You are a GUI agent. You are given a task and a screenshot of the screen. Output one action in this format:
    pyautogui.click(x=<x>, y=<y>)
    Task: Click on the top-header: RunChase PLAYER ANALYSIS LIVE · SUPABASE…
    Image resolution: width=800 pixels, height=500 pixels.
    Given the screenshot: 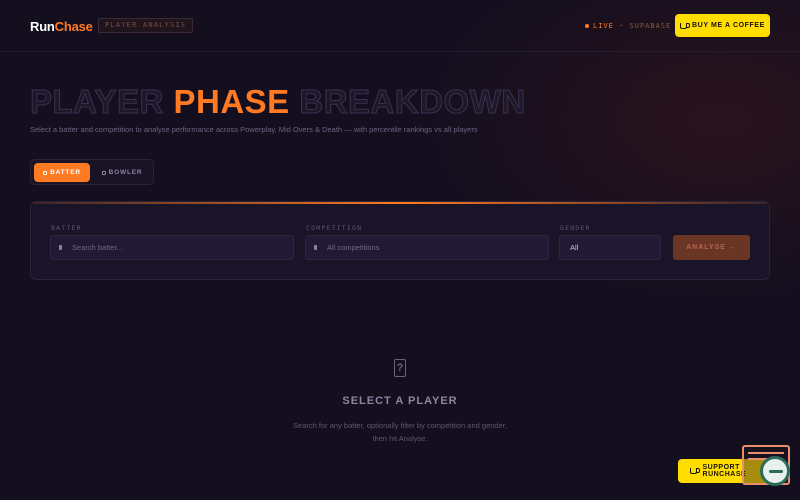 What is the action you would take?
    pyautogui.click(x=400, y=26)
    